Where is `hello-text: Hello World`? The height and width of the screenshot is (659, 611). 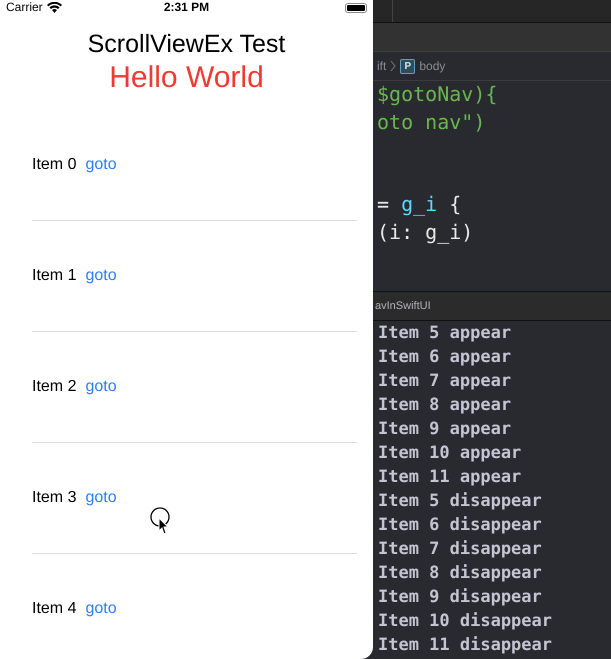 hello-text: Hello World is located at coordinates (186, 78).